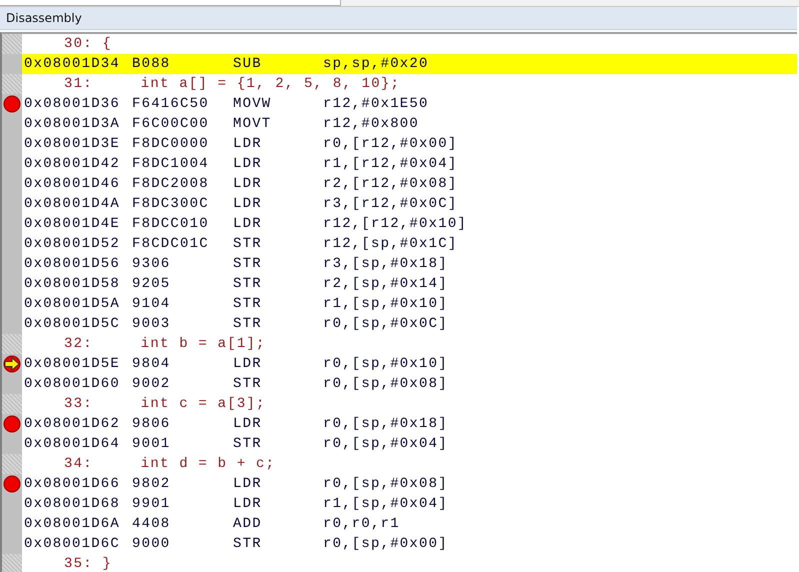 This screenshot has width=799, height=572. I want to click on source-line: 31: int a[] = {1, 2, 5, 8, 10};, so click(231, 84).